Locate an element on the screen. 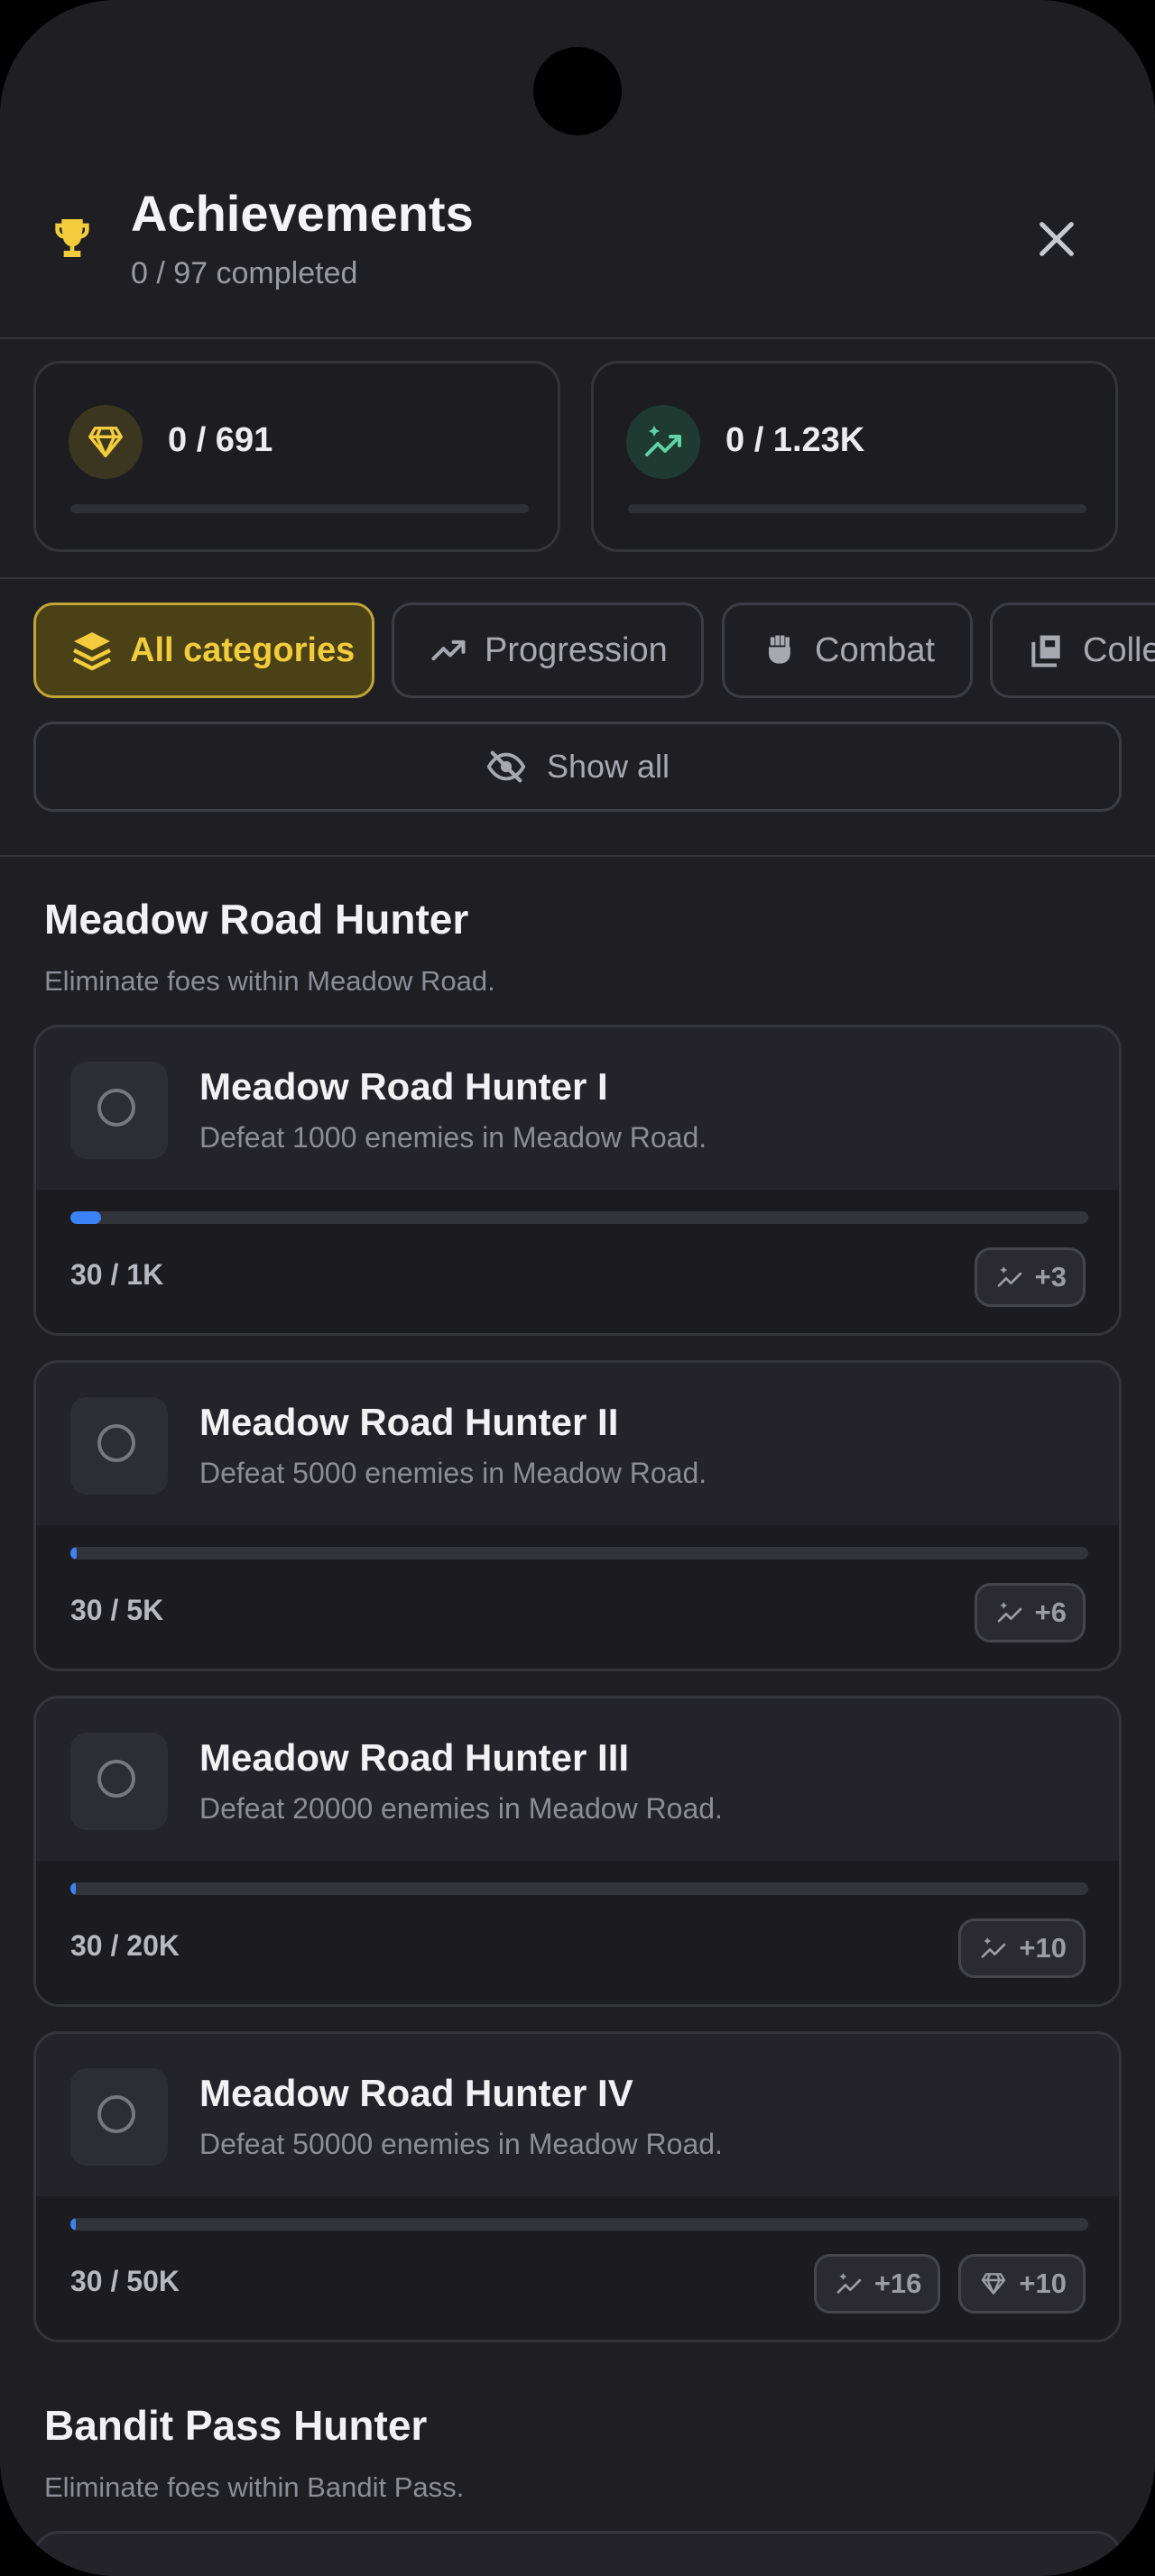 The width and height of the screenshot is (1155, 2576). chip-label: Progression is located at coordinates (576, 649).